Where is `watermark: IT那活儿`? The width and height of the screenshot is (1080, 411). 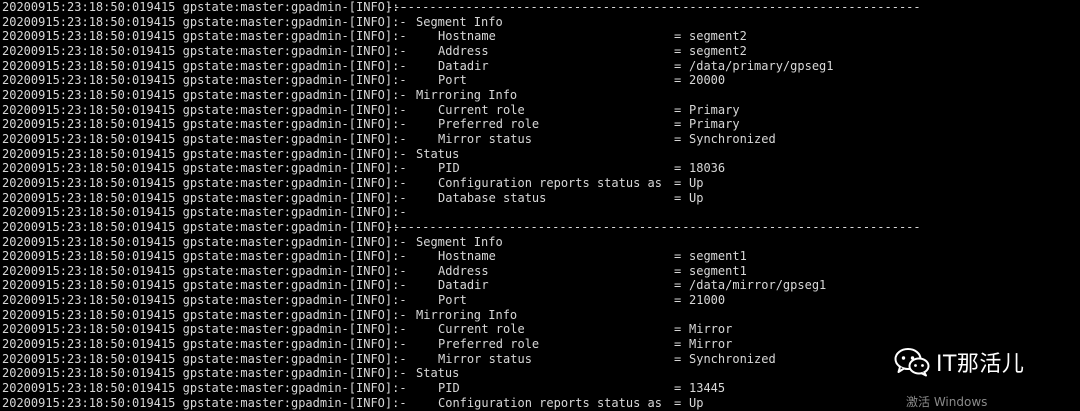
watermark: IT那活儿 is located at coordinates (959, 362).